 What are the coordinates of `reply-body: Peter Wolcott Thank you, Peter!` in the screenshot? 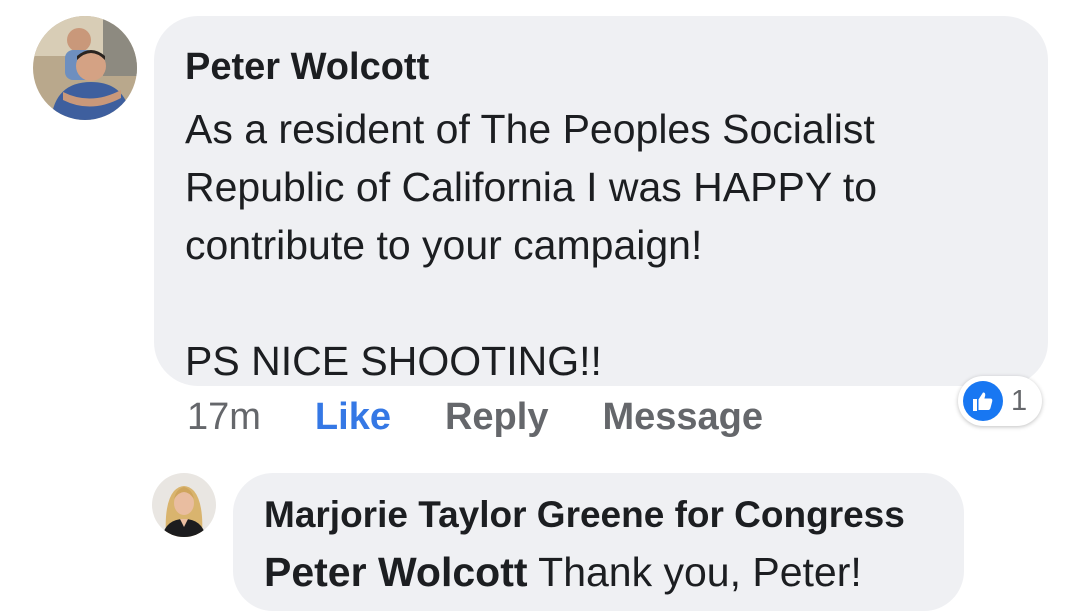 It's located at (604, 572).